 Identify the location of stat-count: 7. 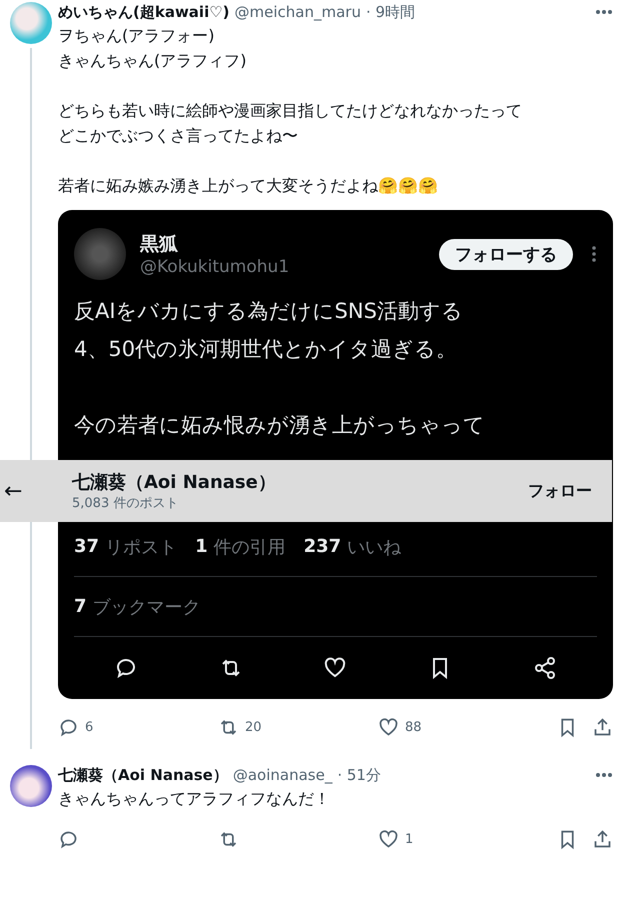
(80, 606).